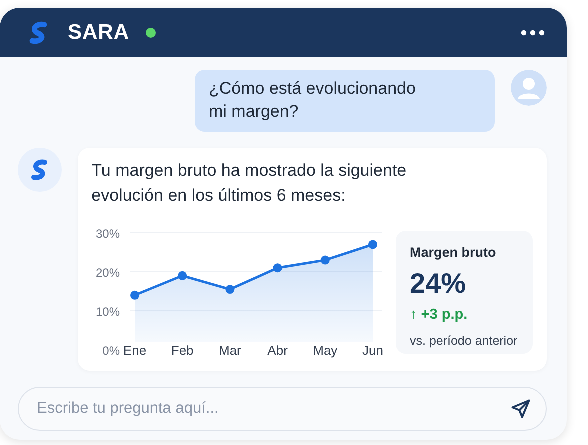 Image resolution: width=588 pixels, height=445 pixels. What do you see at coordinates (277, 350) in the screenshot?
I see `axis-label: Abr` at bounding box center [277, 350].